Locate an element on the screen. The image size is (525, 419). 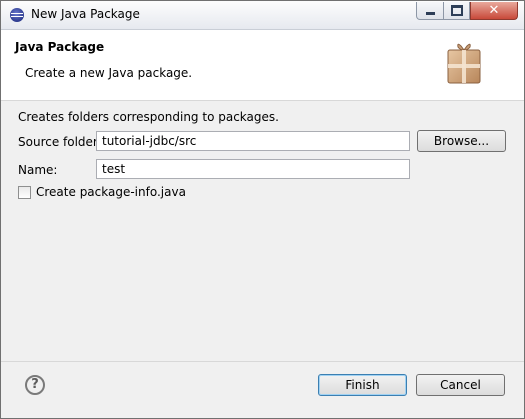
source-folder-label: Source folder: is located at coordinates (60, 142).